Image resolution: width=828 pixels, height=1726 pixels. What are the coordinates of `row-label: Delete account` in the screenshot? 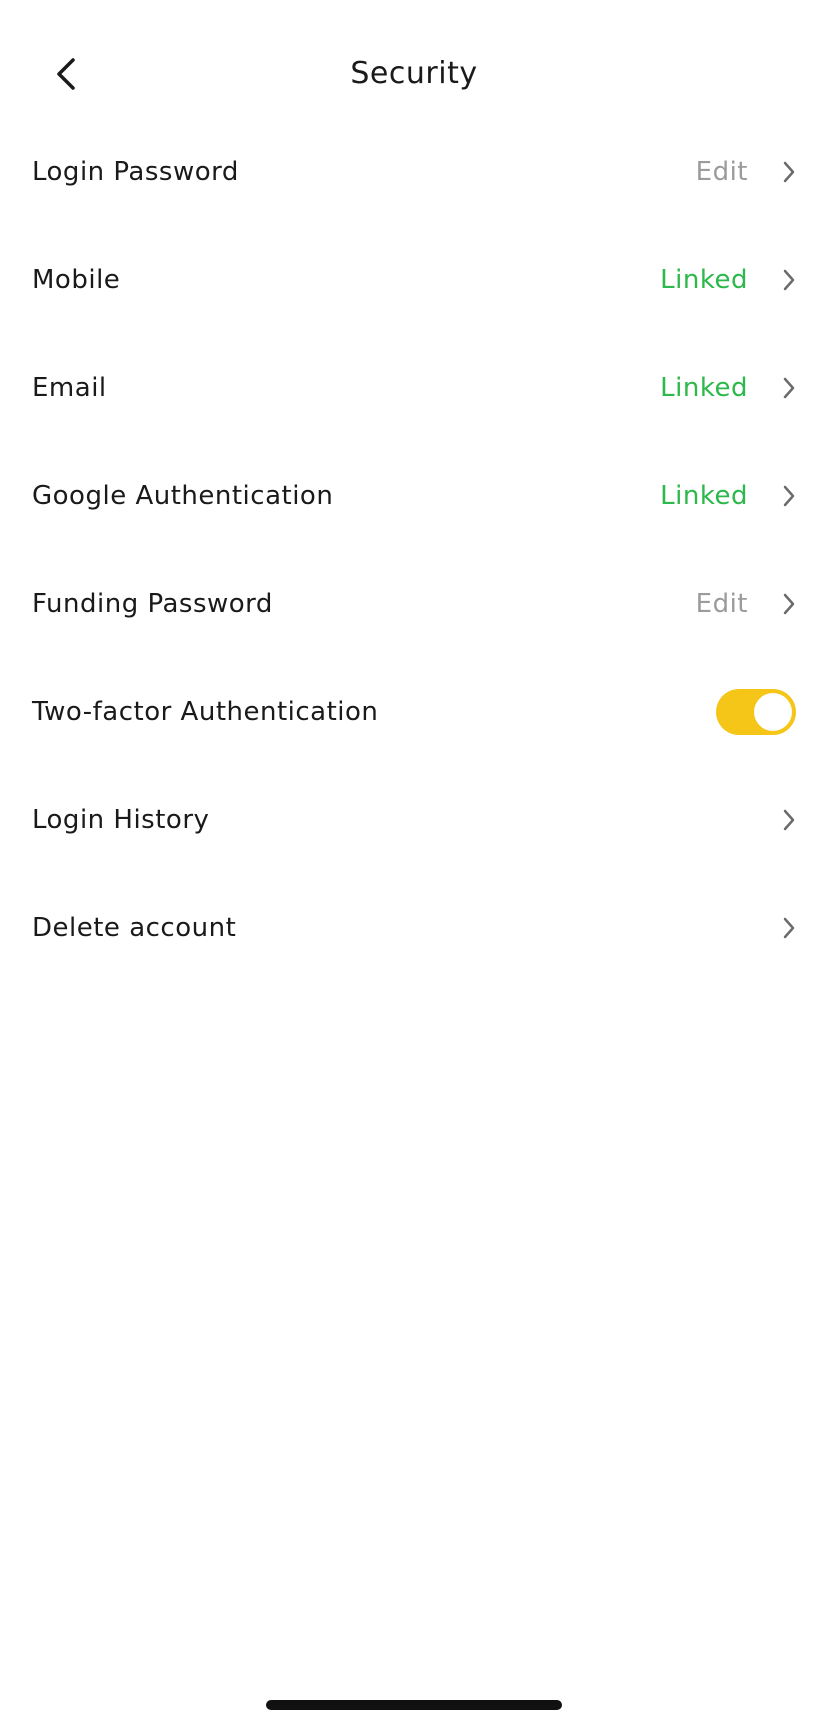 It's located at (134, 928).